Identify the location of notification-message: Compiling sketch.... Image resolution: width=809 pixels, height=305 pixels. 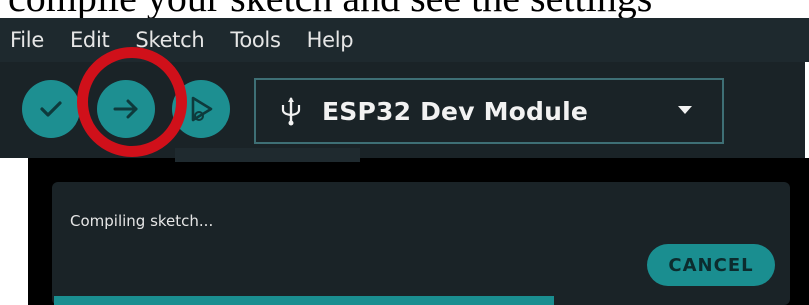
(142, 221).